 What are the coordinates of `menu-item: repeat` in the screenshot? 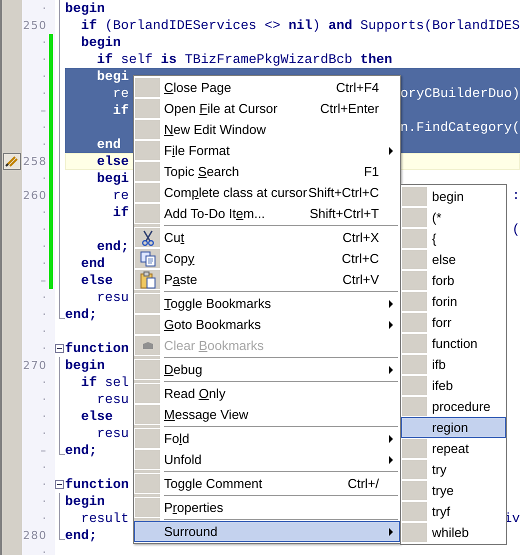 It's located at (453, 448).